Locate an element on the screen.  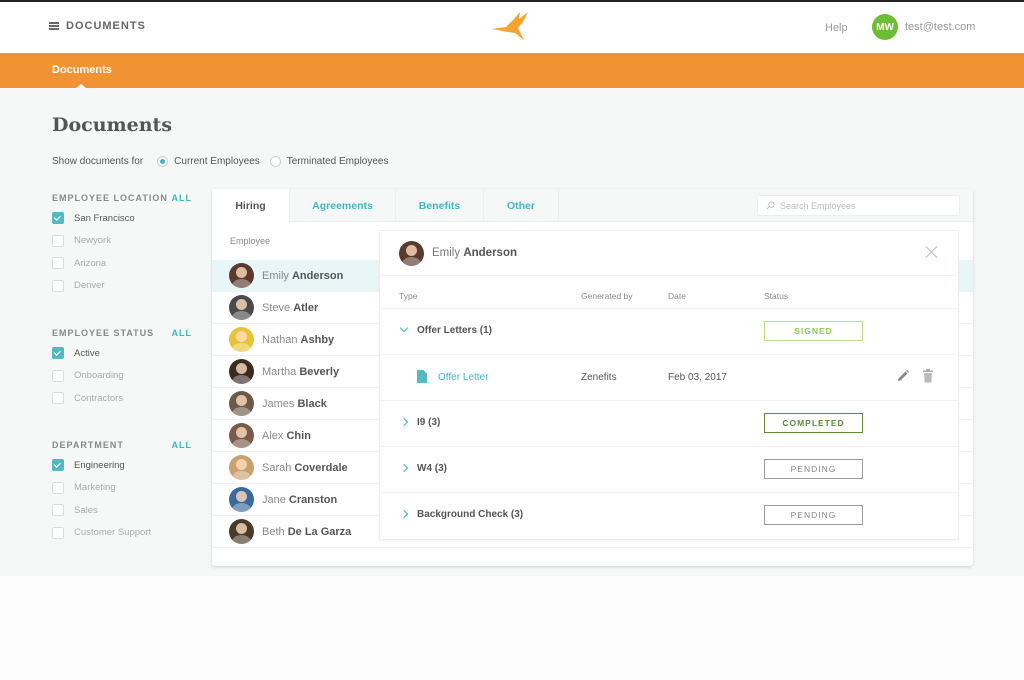
search-icon is located at coordinates (770, 205).